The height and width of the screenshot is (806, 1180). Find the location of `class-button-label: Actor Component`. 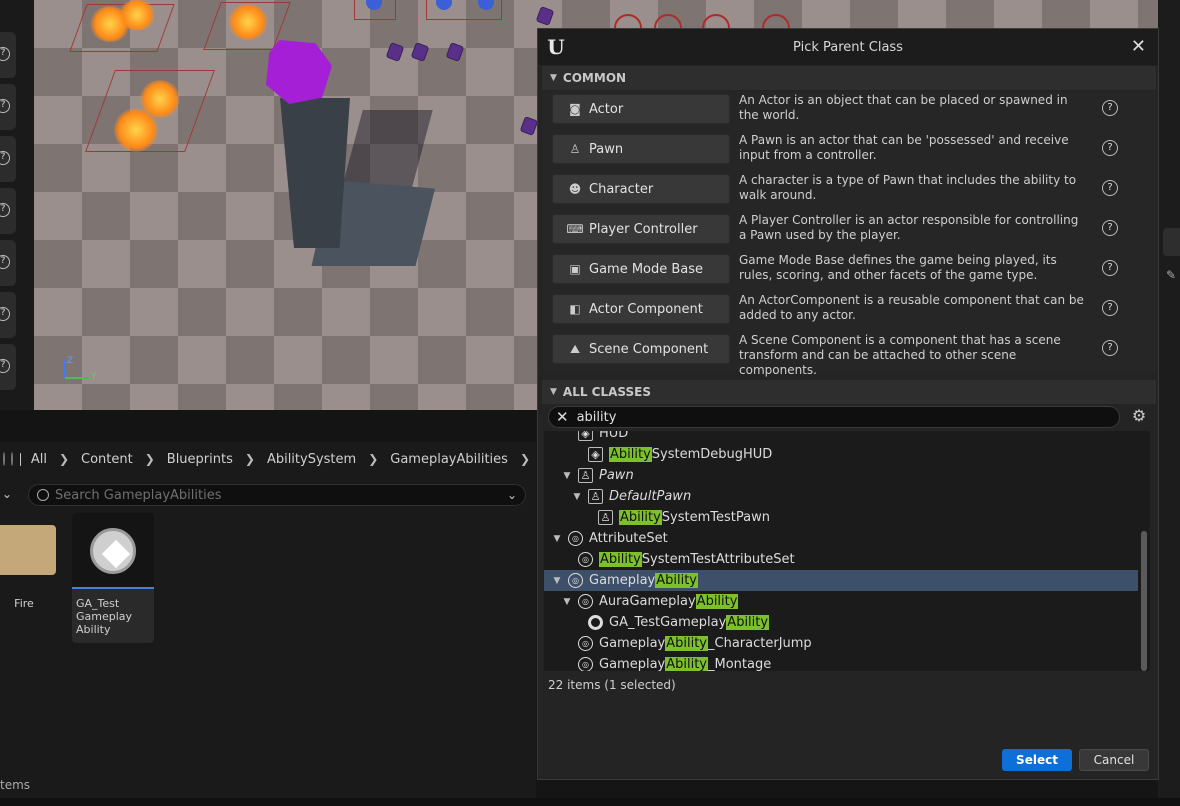

class-button-label: Actor Component is located at coordinates (646, 309).